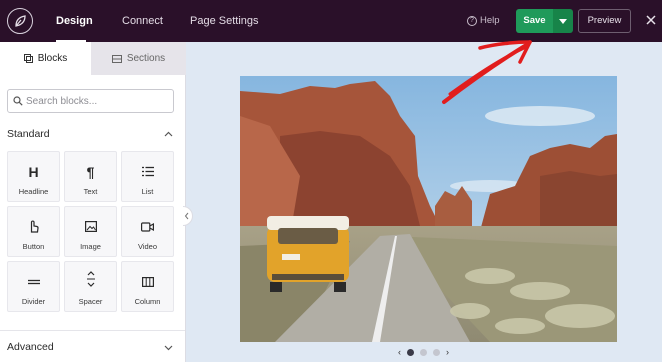  I want to click on seedprod-logo-icon, so click(20, 21).